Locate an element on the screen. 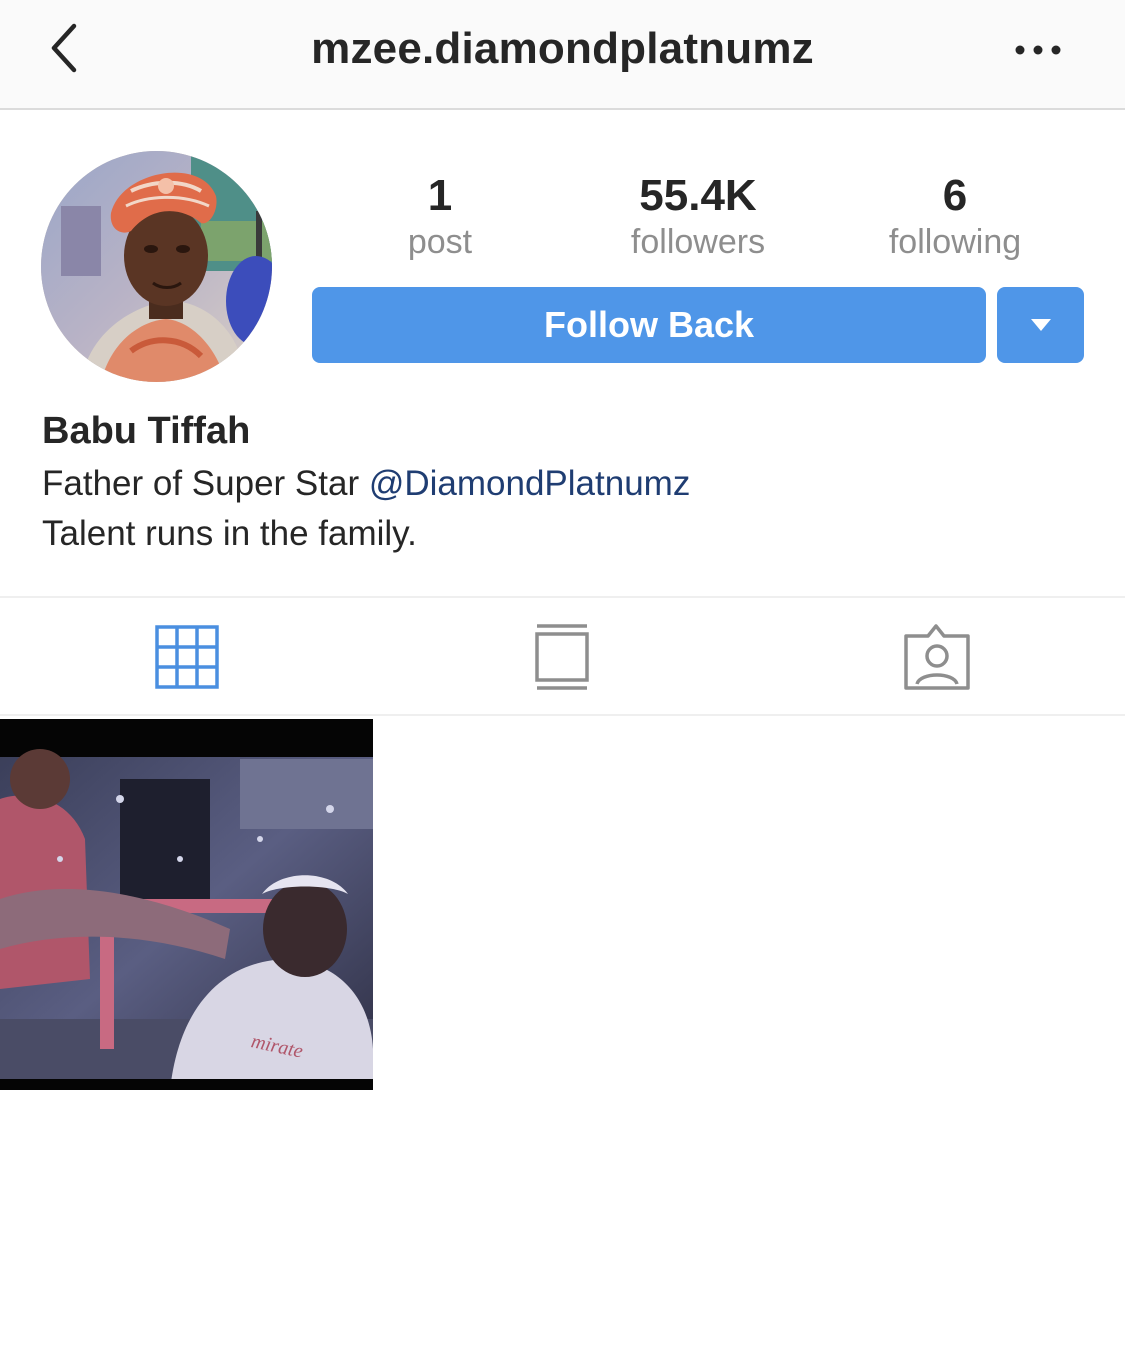  nav-header: mzee.diamondplatnumz is located at coordinates (562, 55).